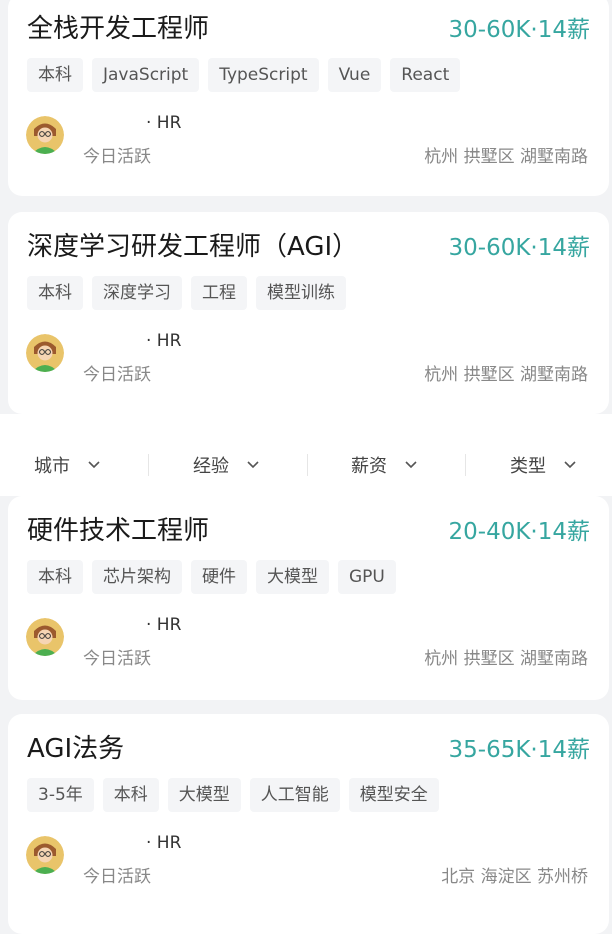 The width and height of the screenshot is (612, 934). I want to click on filter-experience: 经验, so click(226, 465).